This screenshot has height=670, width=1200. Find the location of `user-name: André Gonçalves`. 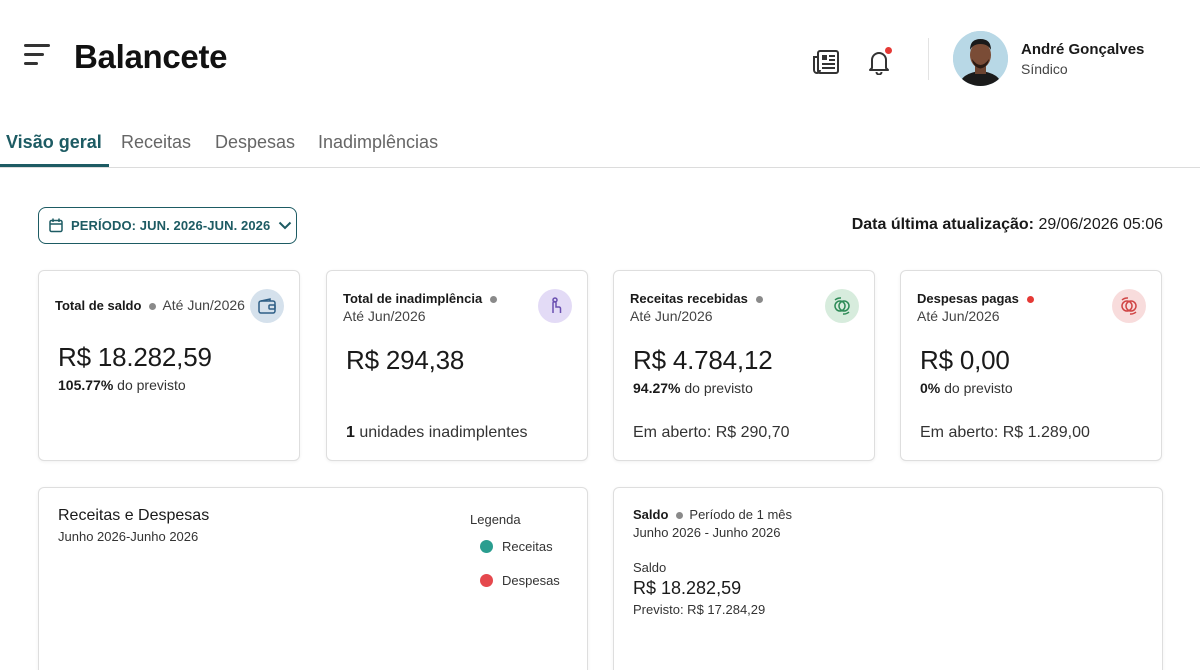

user-name: André Gonçalves is located at coordinates (1083, 49).